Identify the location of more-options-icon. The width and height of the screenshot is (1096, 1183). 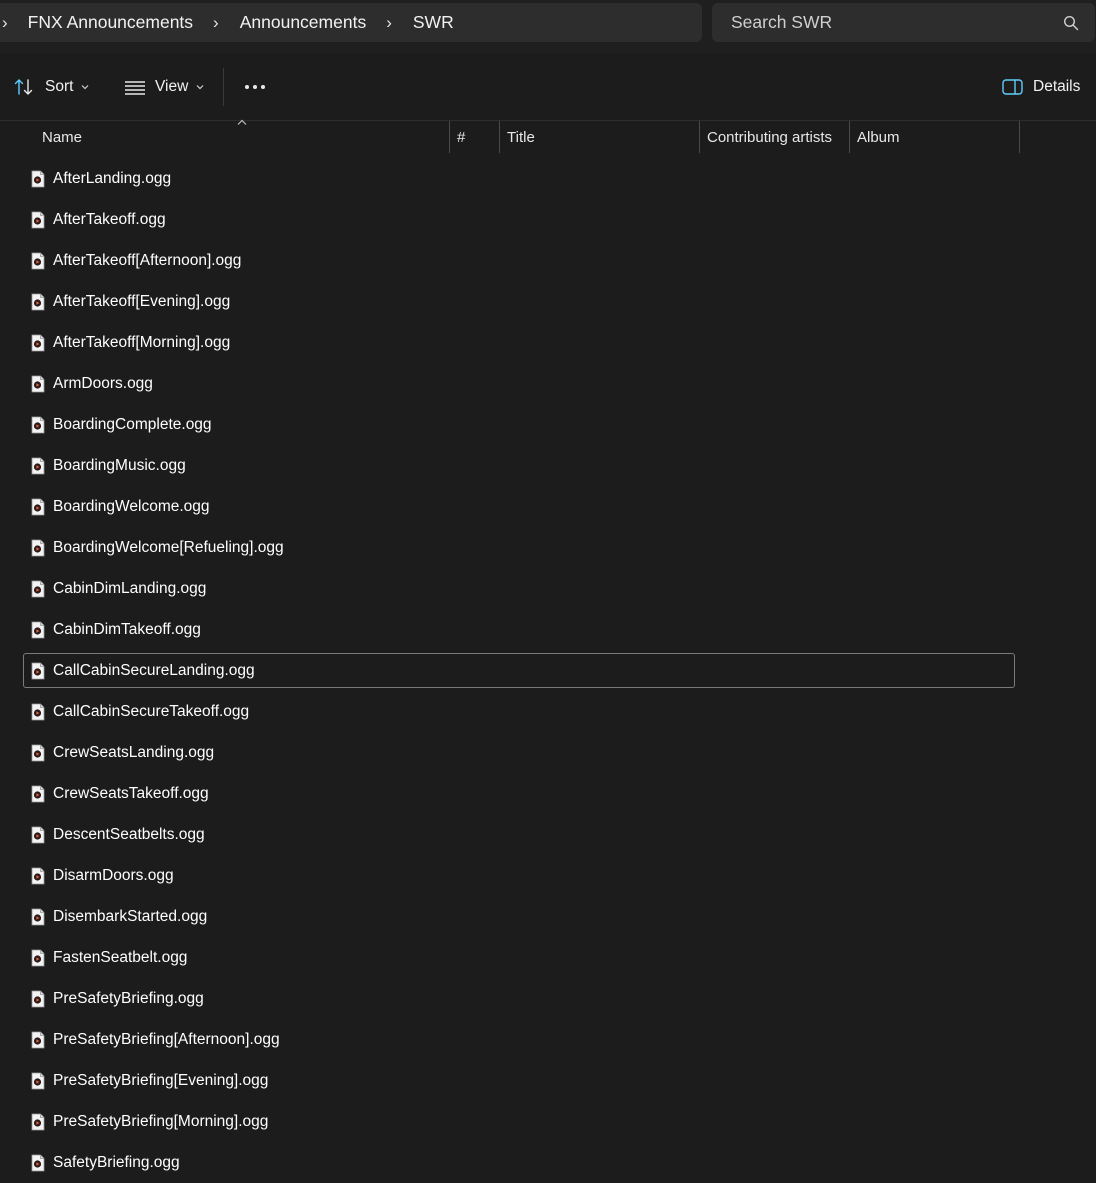
(255, 87).